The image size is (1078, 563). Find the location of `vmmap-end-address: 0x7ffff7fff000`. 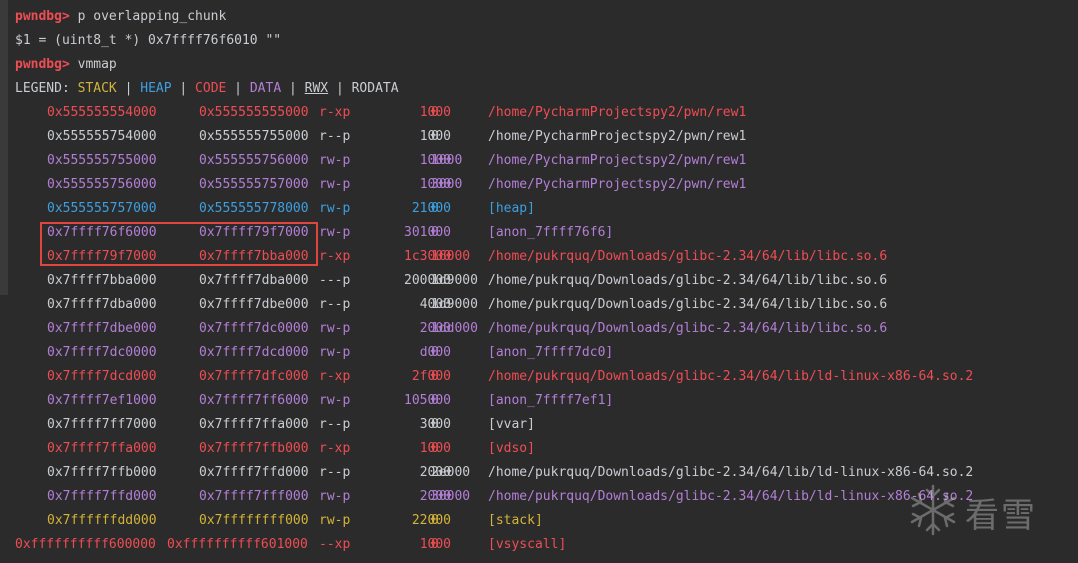

vmmap-end-address: 0x7ffff7fff000 is located at coordinates (254, 496).